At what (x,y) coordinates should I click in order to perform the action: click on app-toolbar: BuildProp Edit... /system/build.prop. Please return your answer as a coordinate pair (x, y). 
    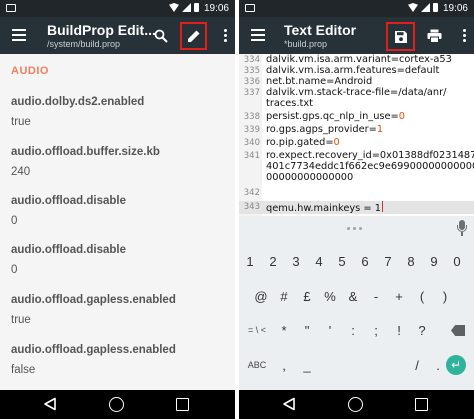
    Looking at the image, I should click on (117, 35).